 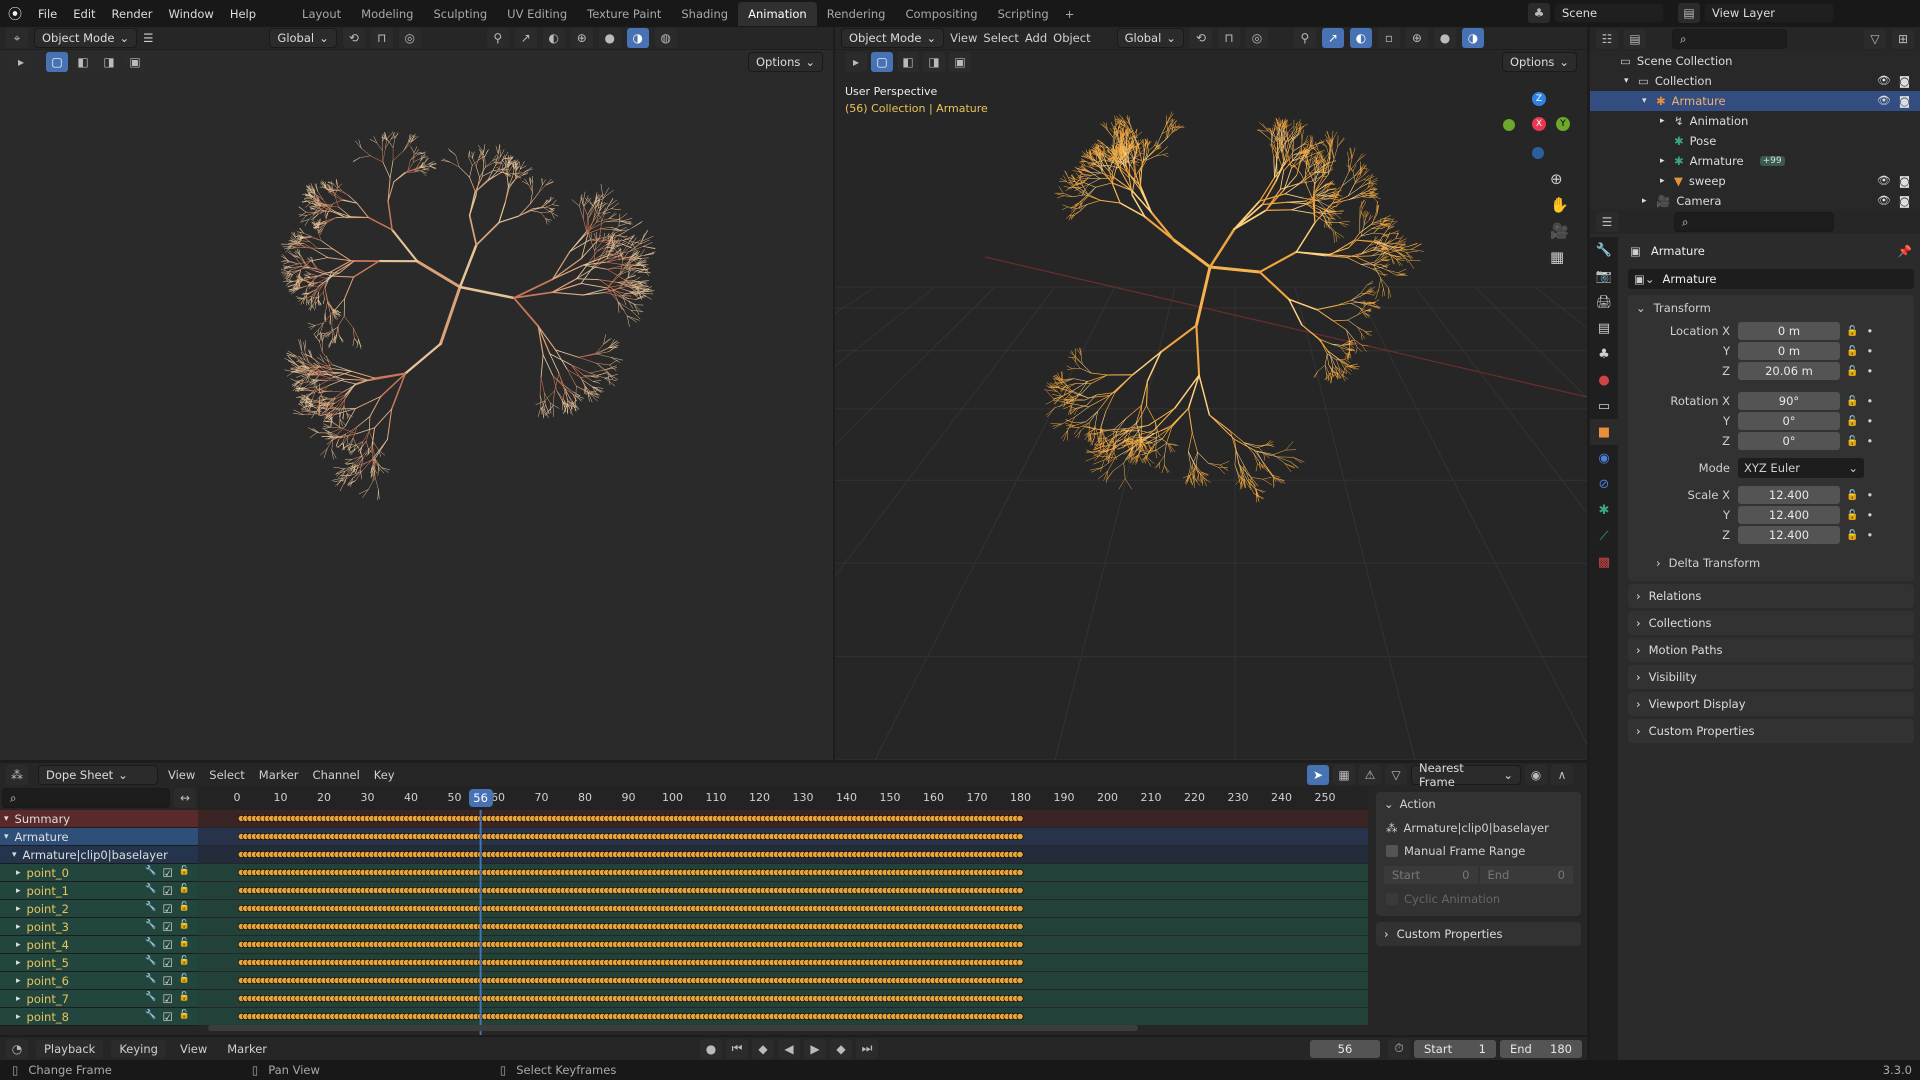 I want to click on texture-tab-icon: ▩, so click(x=1604, y=562).